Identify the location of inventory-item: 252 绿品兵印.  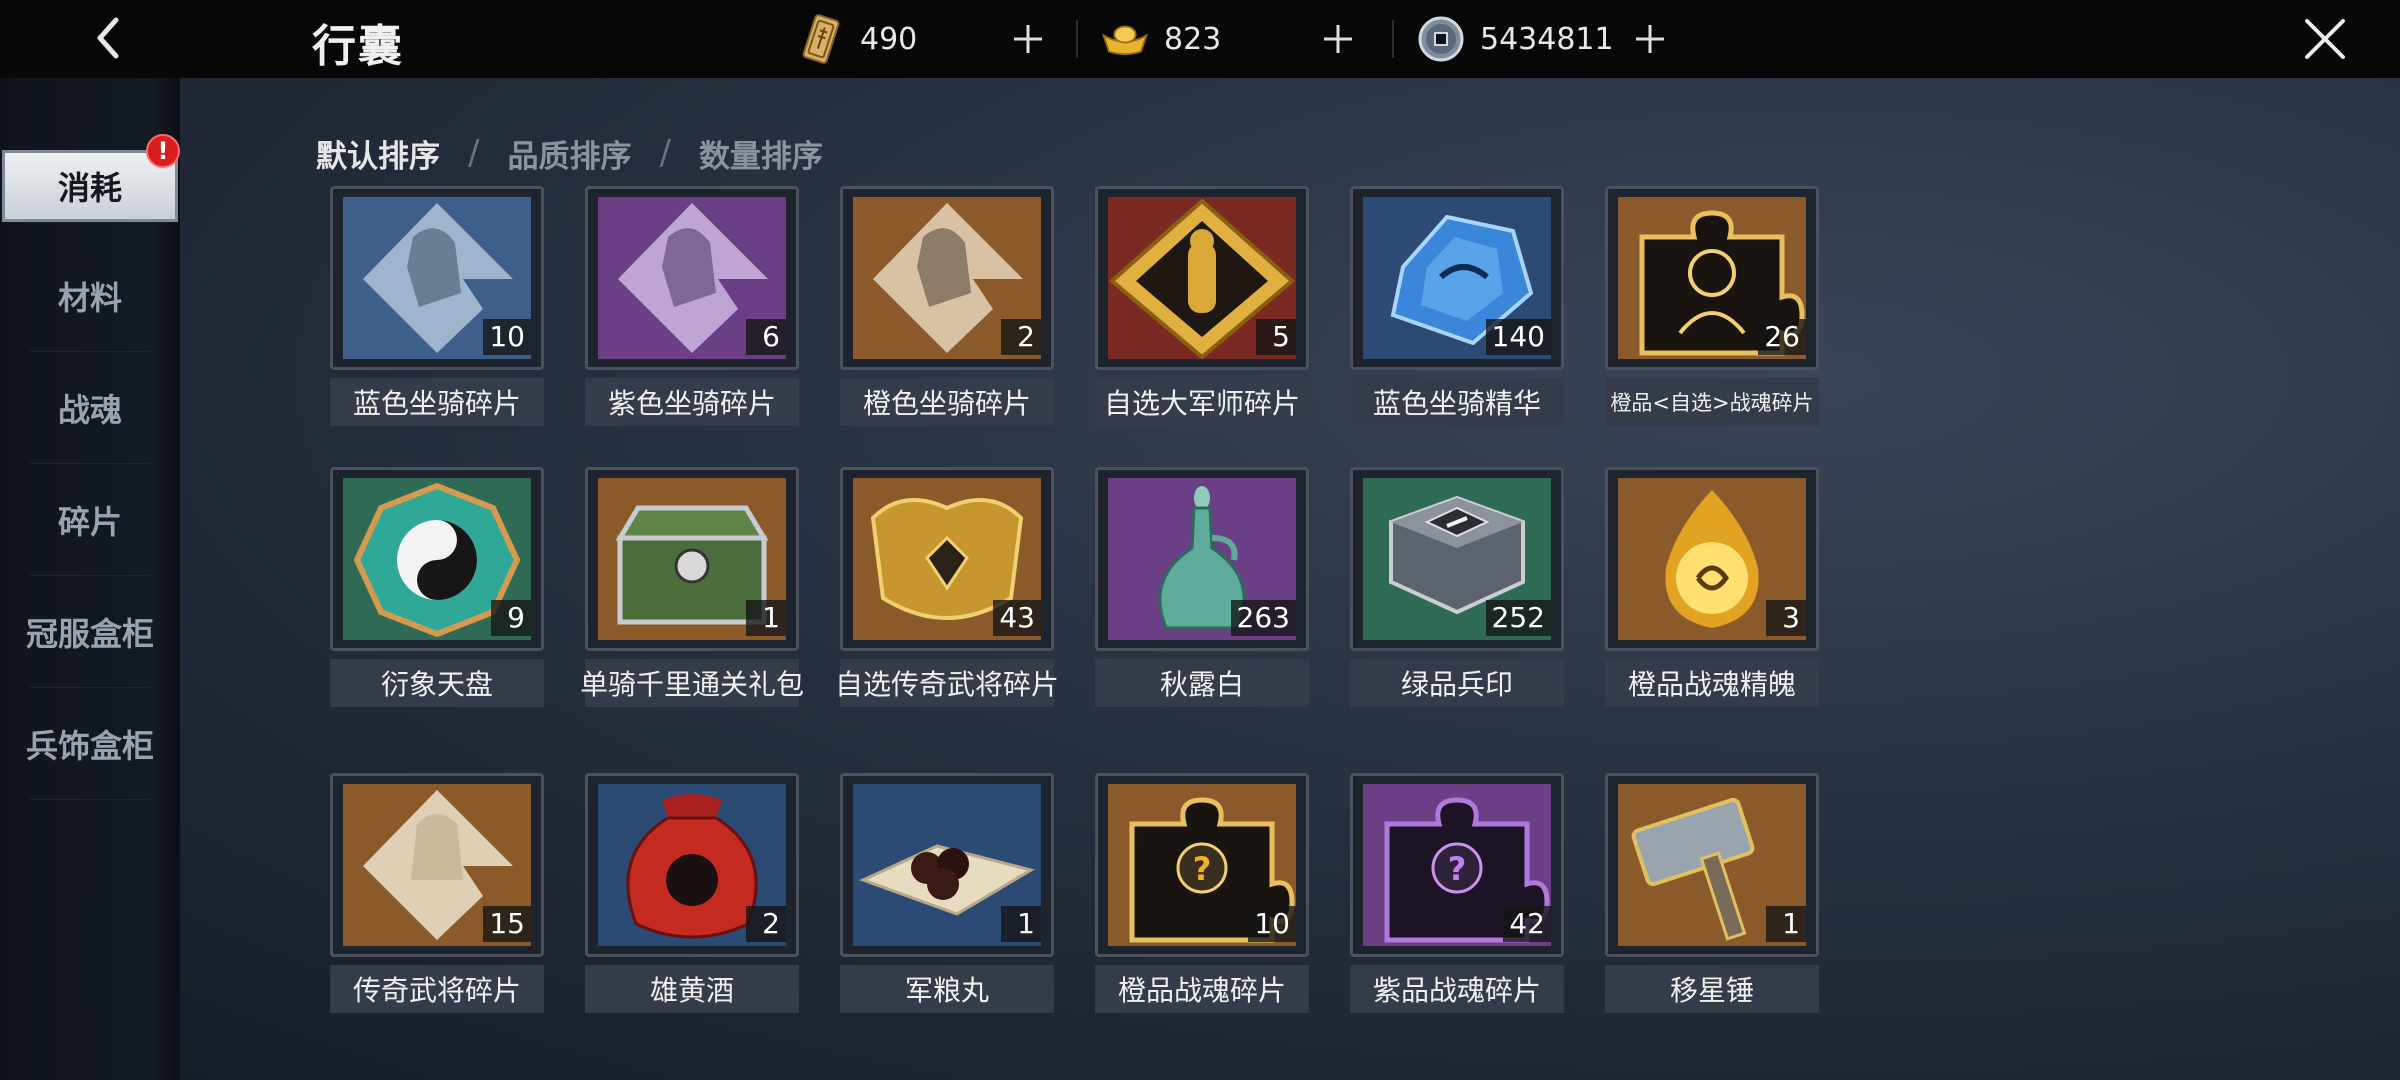
(1457, 589).